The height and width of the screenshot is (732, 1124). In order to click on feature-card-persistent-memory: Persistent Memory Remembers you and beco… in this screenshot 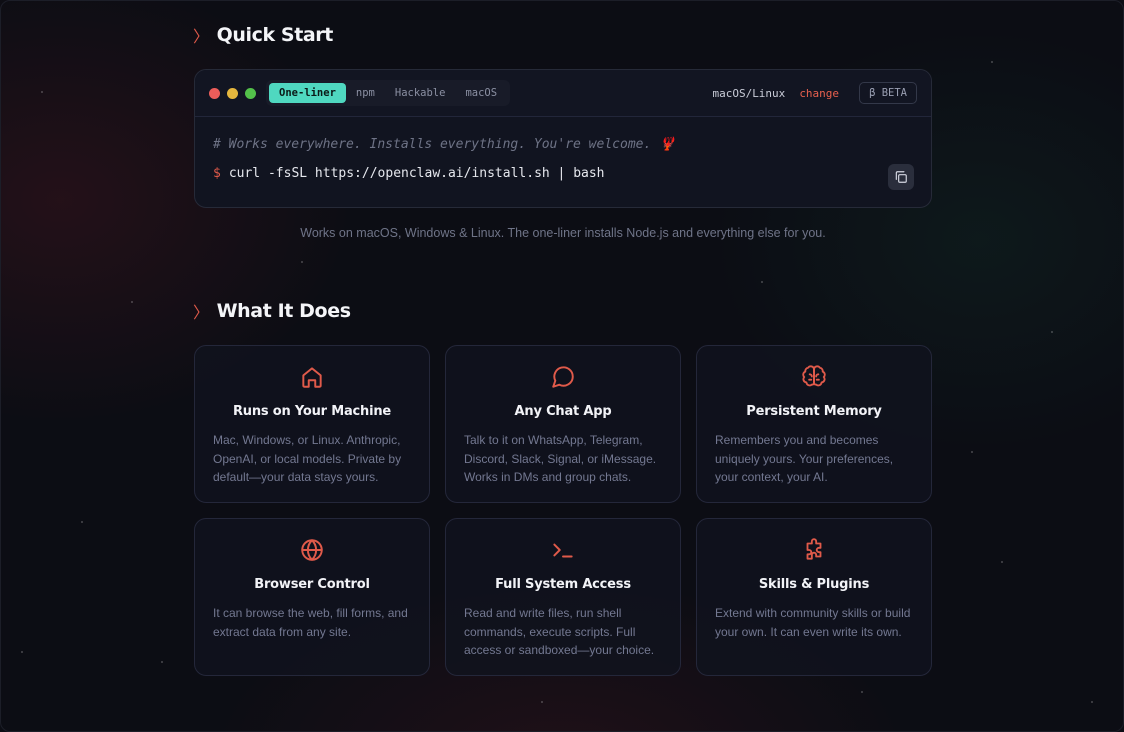, I will do `click(814, 424)`.